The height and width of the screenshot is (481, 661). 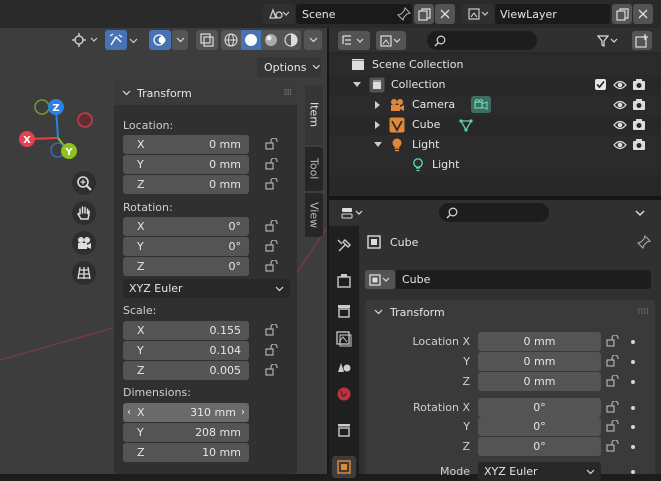 What do you see at coordinates (186, 350) in the screenshot?
I see `scale-y-field: Y 0.104` at bounding box center [186, 350].